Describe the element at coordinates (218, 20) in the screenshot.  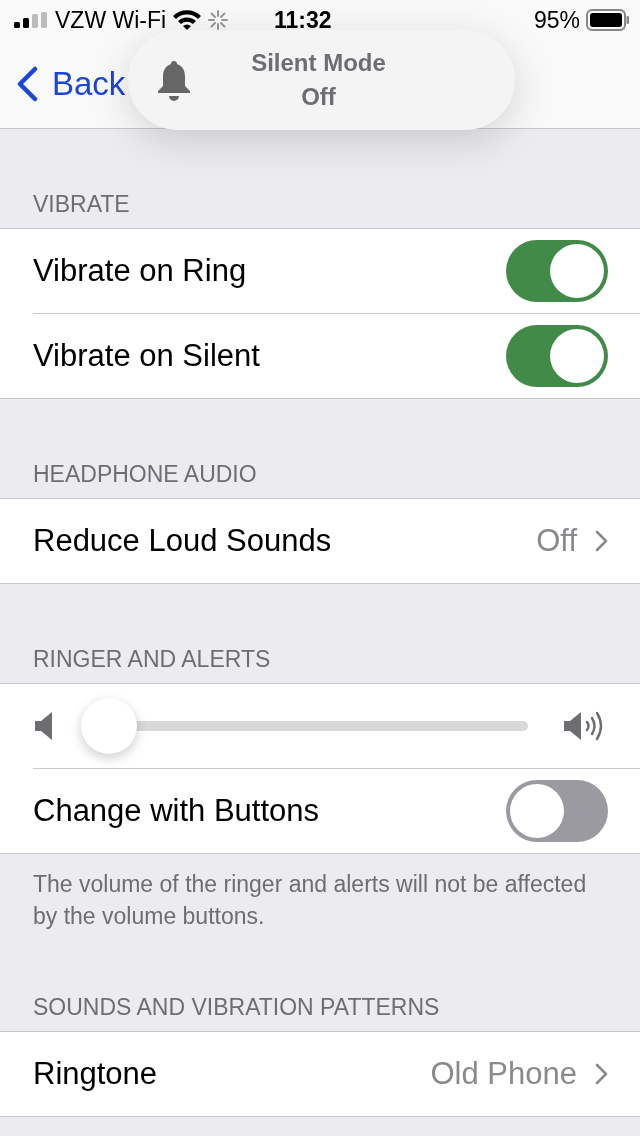
I see `activity-spinner-icon` at that location.